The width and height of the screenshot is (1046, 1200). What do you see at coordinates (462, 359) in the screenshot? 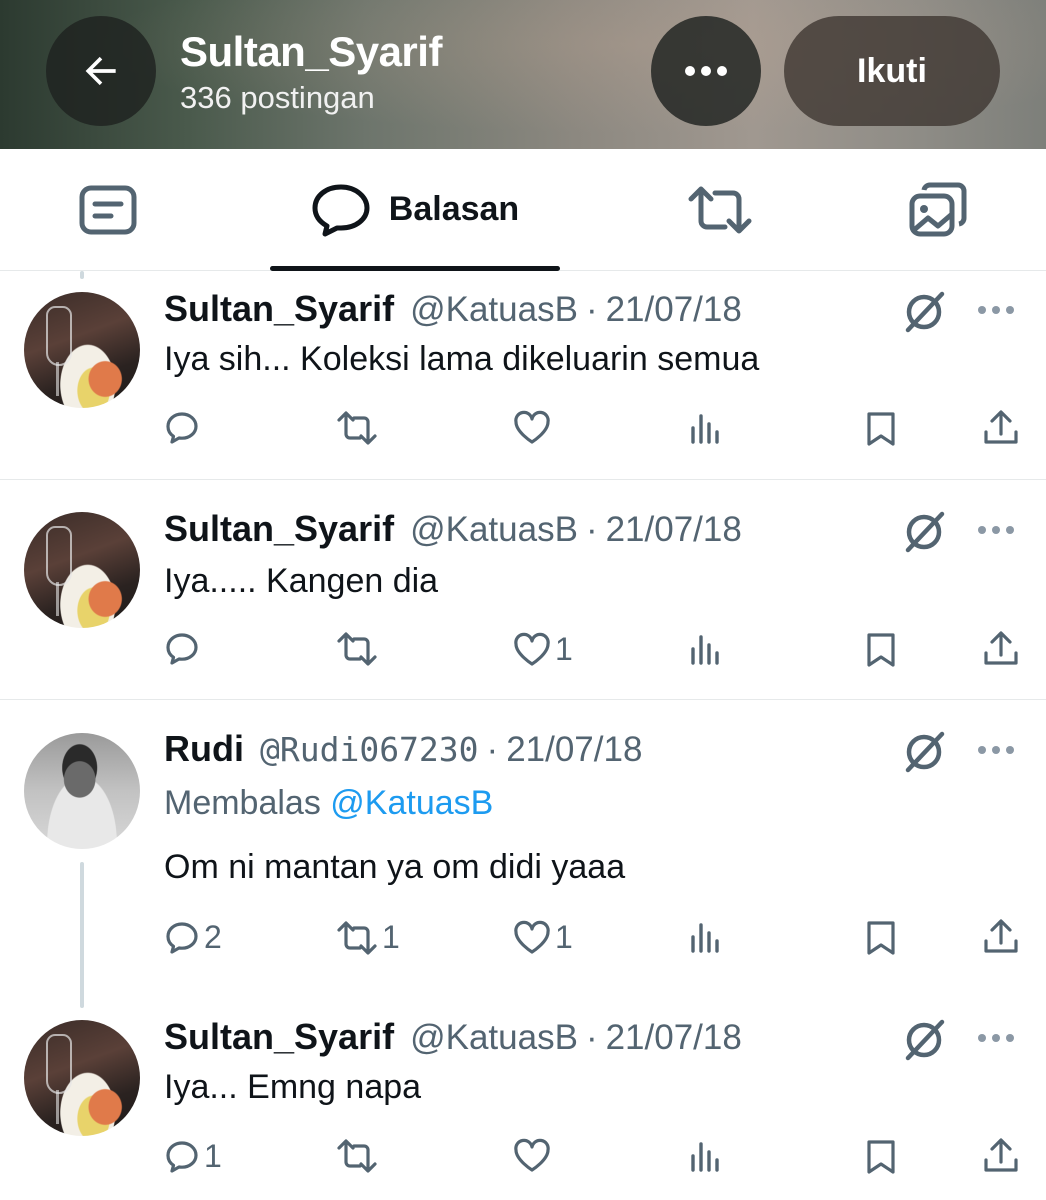
I see `post-text: Iya sih... Koleksi lama dikeluarin semua` at bounding box center [462, 359].